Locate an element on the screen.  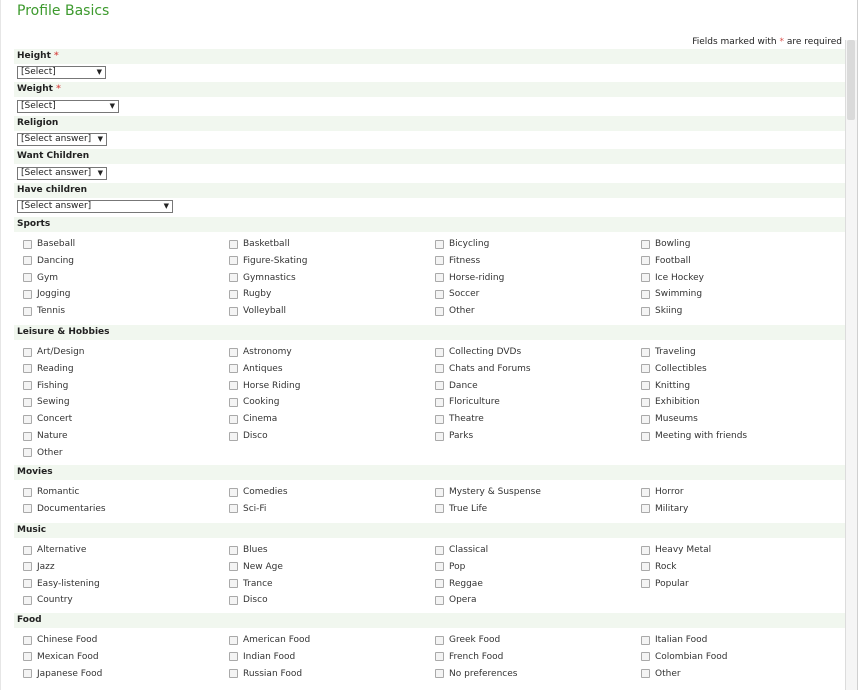
checkbox-music-easy-listening: Easy-listening is located at coordinates (61, 584).